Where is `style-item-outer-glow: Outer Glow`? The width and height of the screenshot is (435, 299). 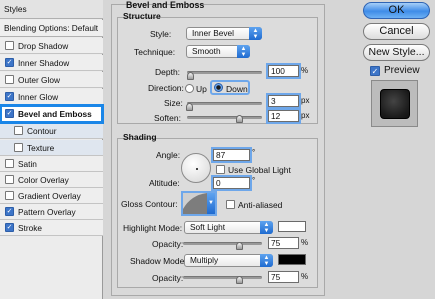
style-item-outer-glow: Outer Glow is located at coordinates (51, 80).